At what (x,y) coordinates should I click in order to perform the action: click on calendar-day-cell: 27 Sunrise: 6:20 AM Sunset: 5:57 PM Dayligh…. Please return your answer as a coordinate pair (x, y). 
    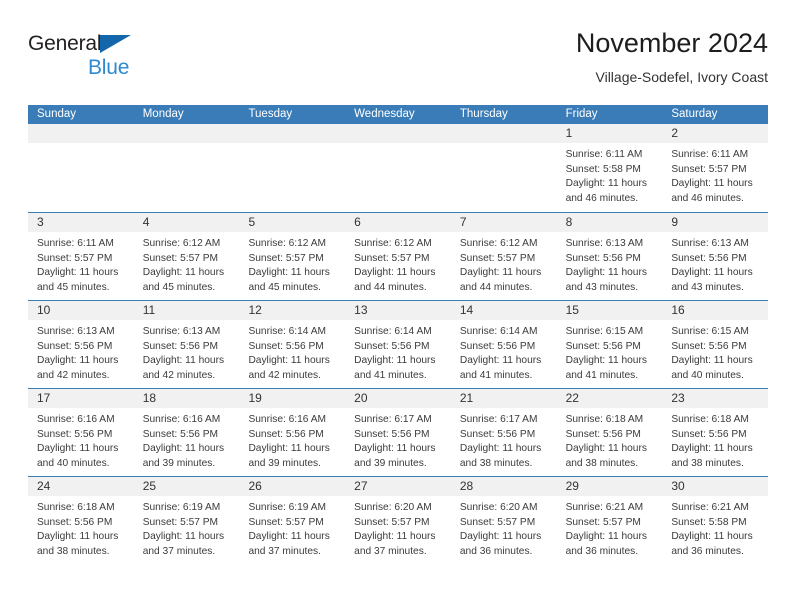
    Looking at the image, I should click on (398, 520).